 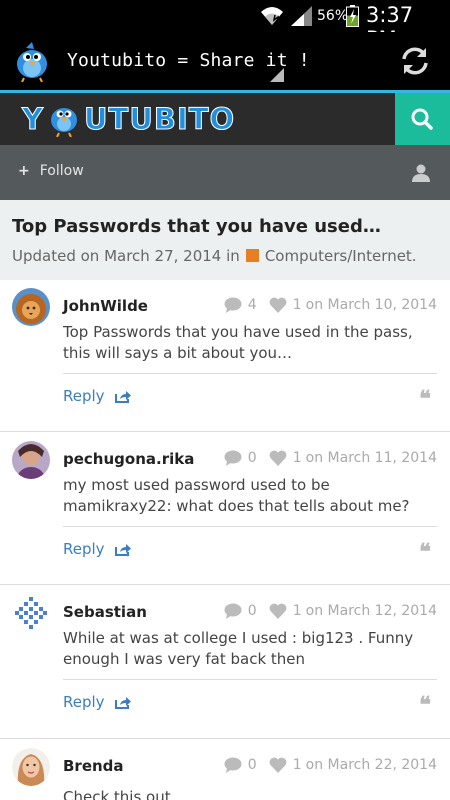 What do you see at coordinates (126, 256) in the screenshot?
I see `post-updated: Updated on March 27, 2014 in` at bounding box center [126, 256].